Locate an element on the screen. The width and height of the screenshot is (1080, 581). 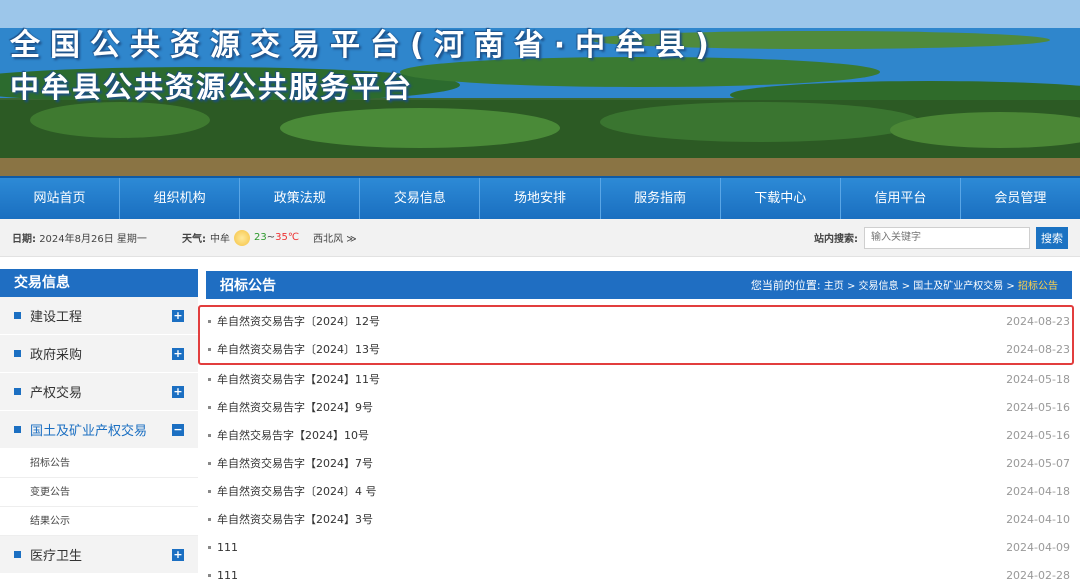
nav-home: 网站首页 is located at coordinates (60, 198).